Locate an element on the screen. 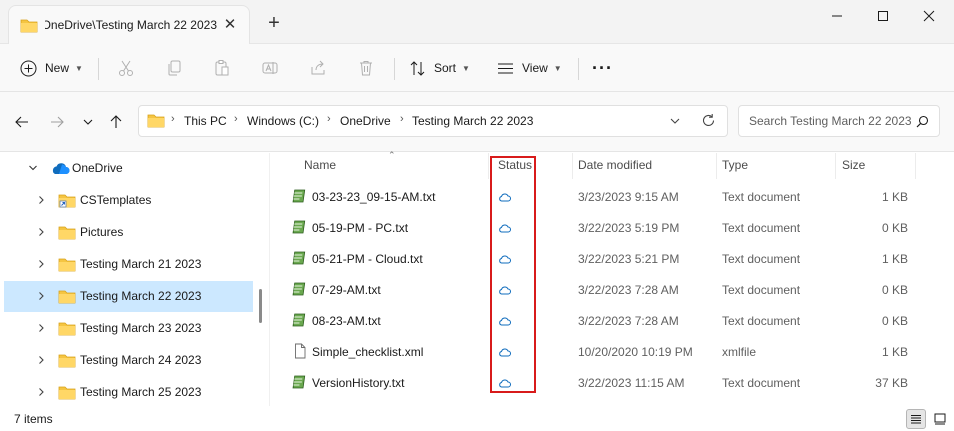 Image resolution: width=954 pixels, height=431 pixels. column-header-type: Type is located at coordinates (735, 165).